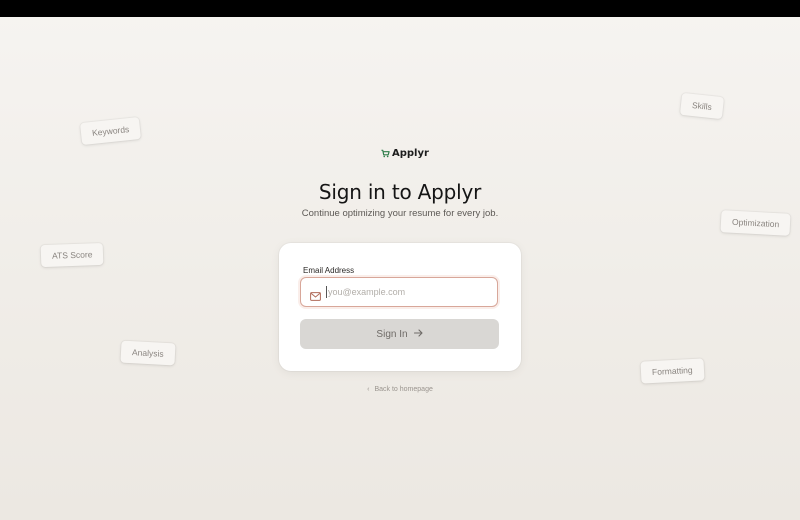 The image size is (800, 520). What do you see at coordinates (392, 334) in the screenshot?
I see `sign-in-button-label: Sign In` at bounding box center [392, 334].